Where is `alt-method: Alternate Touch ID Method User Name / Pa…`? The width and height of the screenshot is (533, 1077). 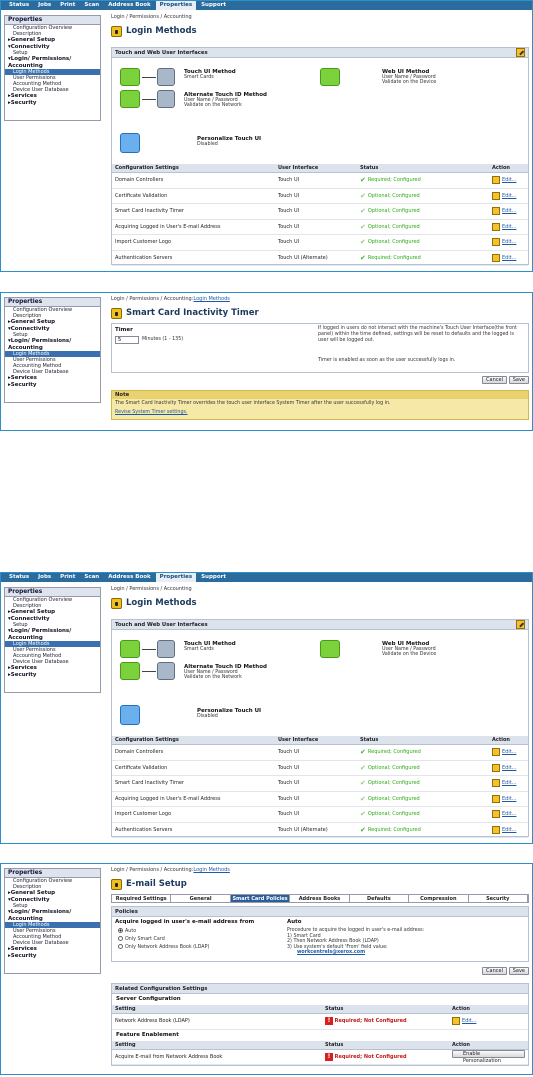 alt-method: Alternate Touch ID Method User Name / Pa… is located at coordinates (225, 672).